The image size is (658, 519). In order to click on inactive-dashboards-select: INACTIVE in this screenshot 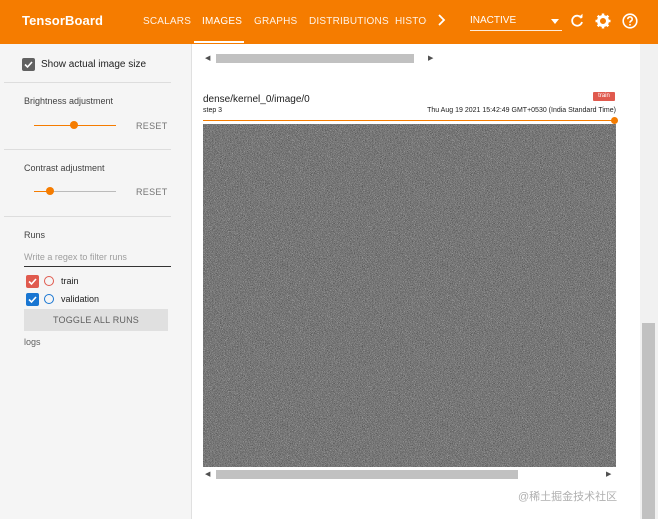, I will do `click(516, 22)`.